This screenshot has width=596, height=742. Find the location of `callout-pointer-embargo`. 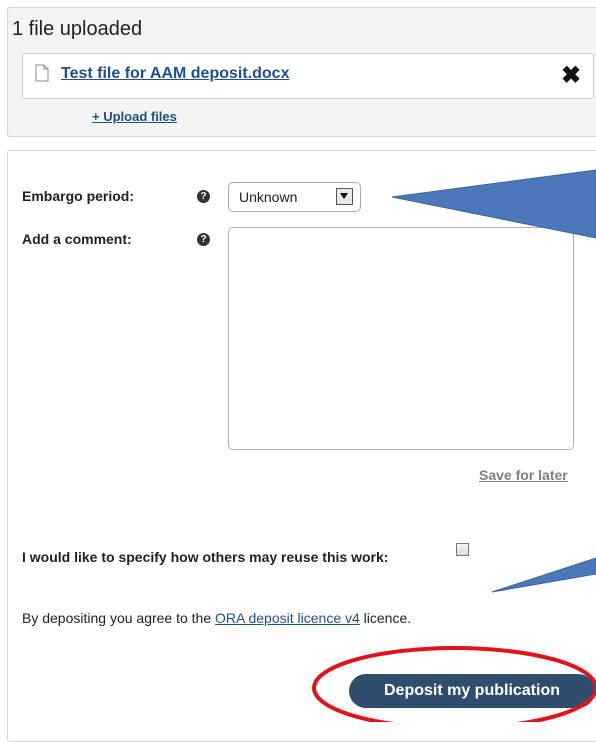

callout-pointer-embargo is located at coordinates (493, 204).